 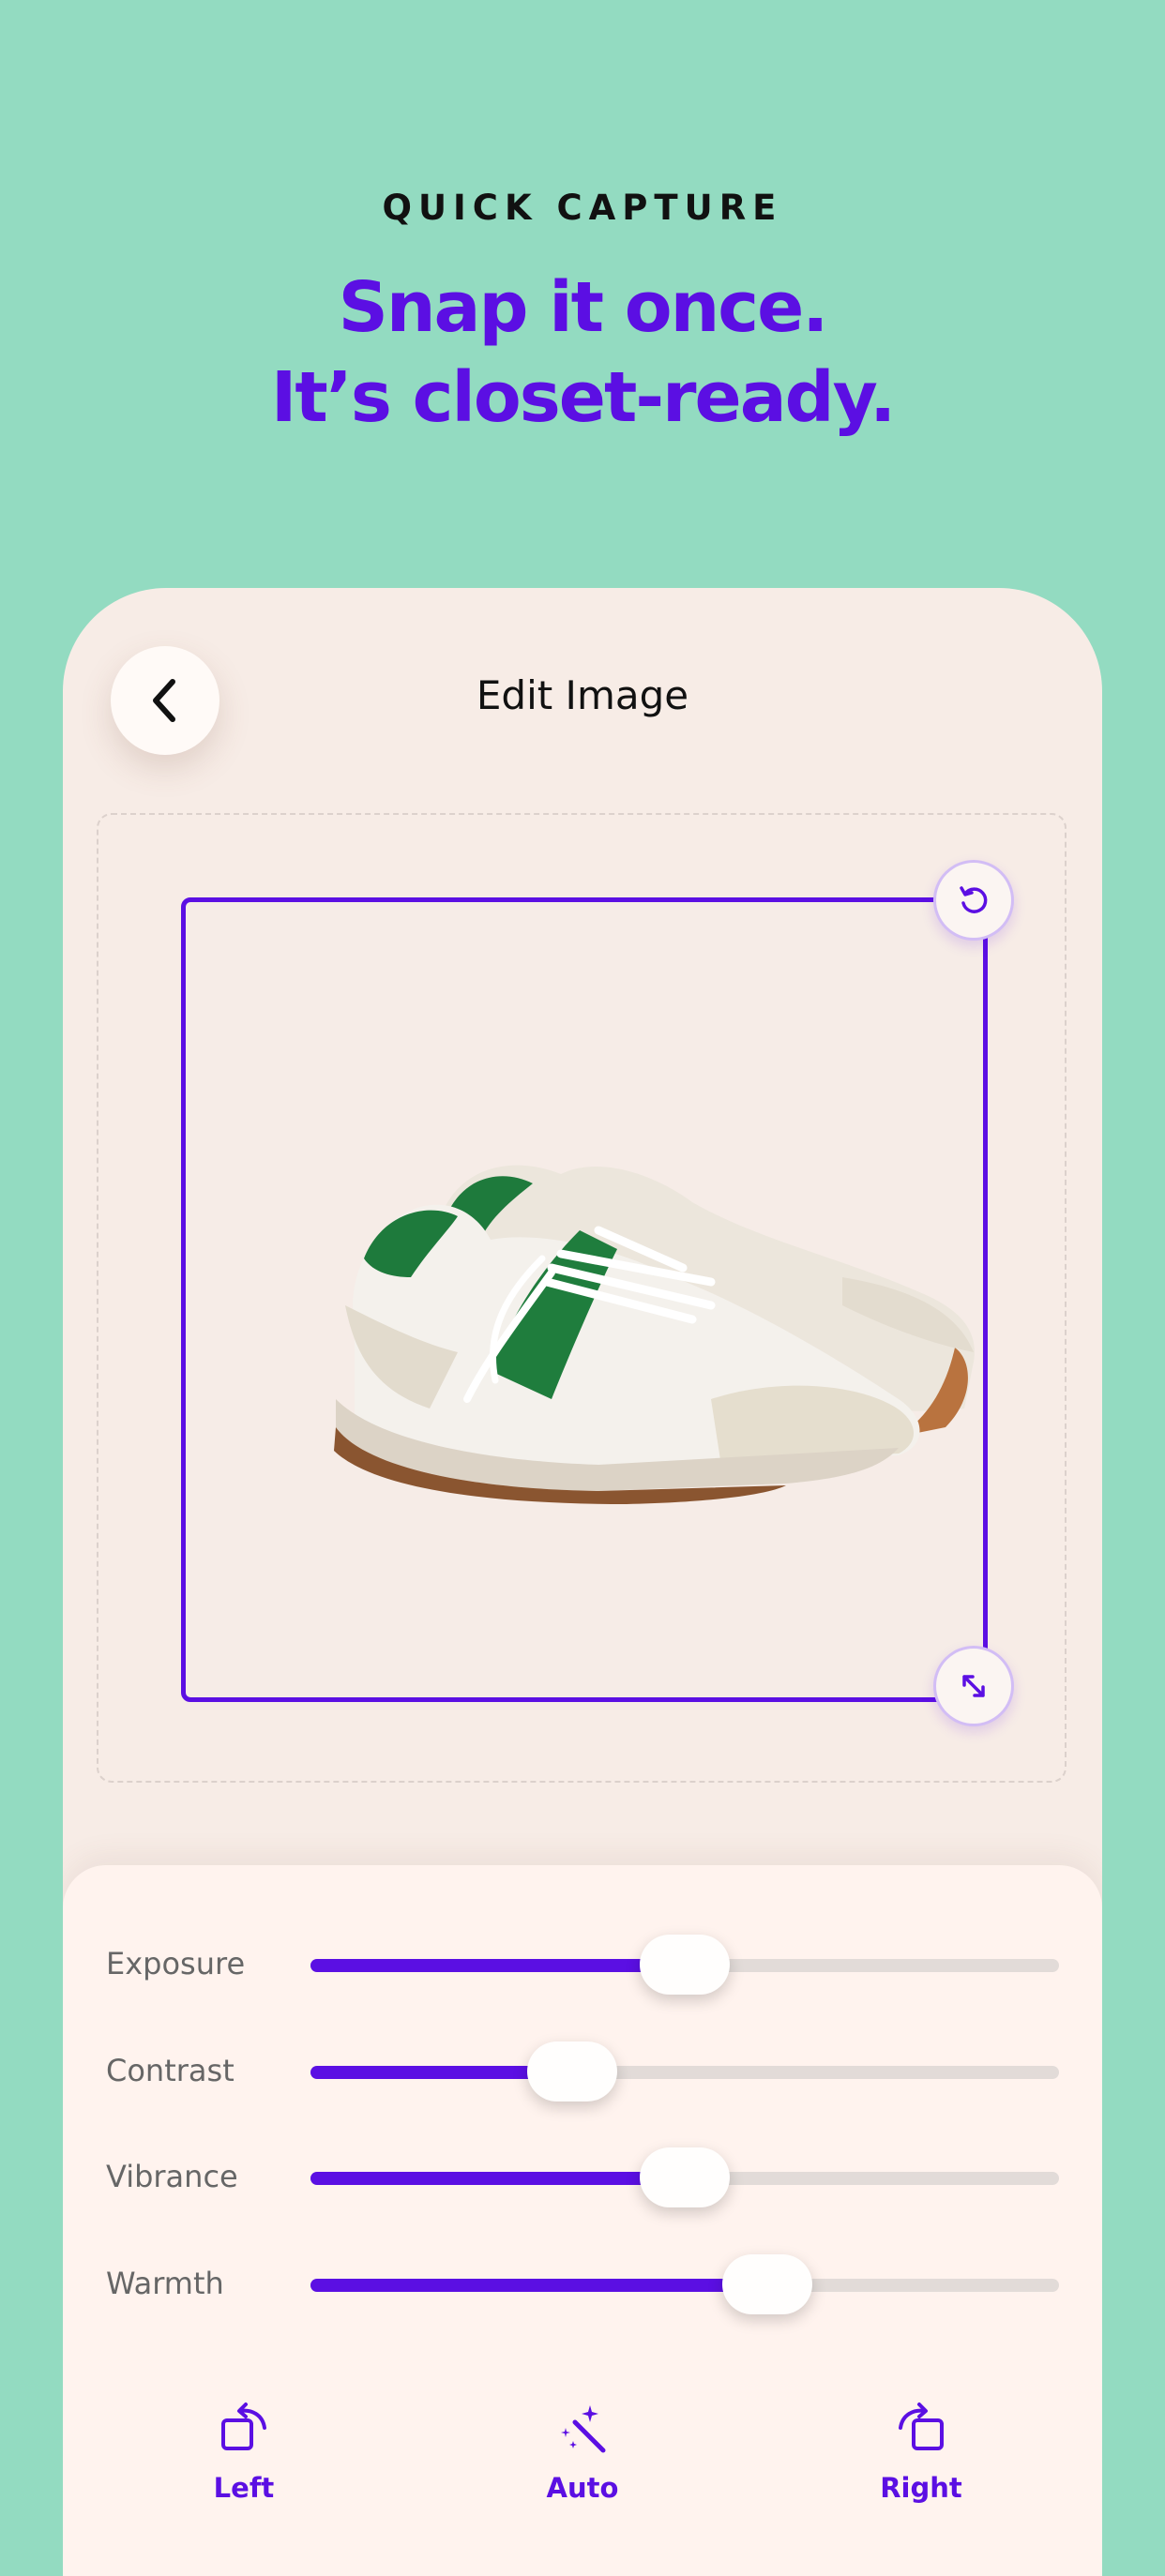 I want to click on auto-enhance-button: Auto, so click(x=582, y=2452).